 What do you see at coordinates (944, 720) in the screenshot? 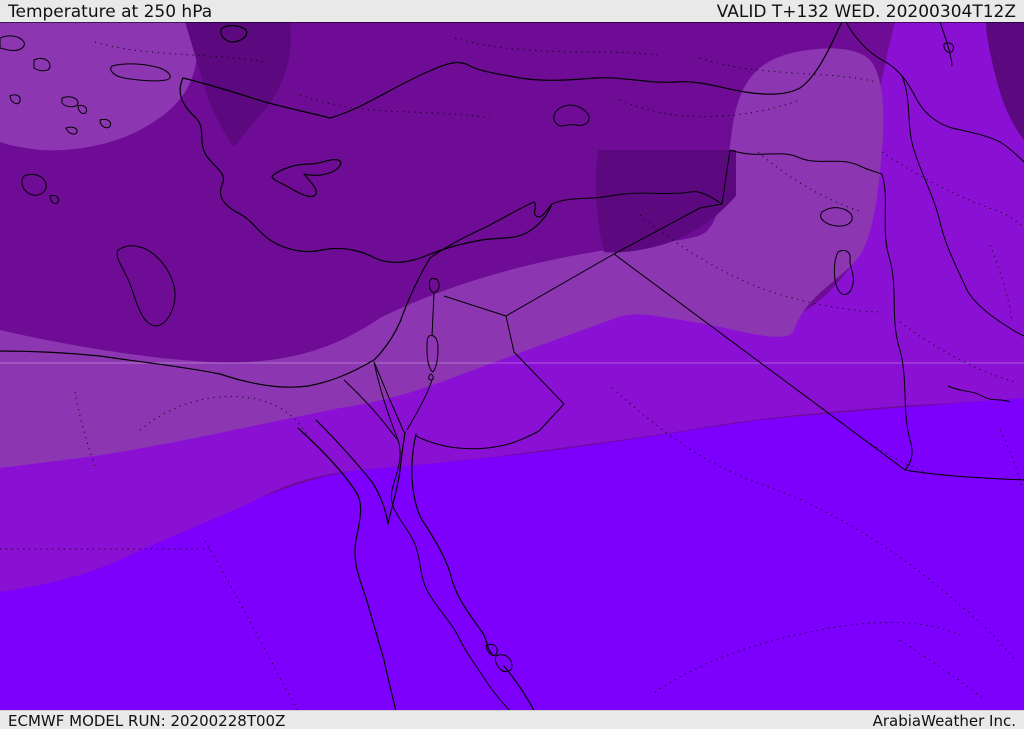
I see `attribution-label: ArabiaWeather Inc.` at bounding box center [944, 720].